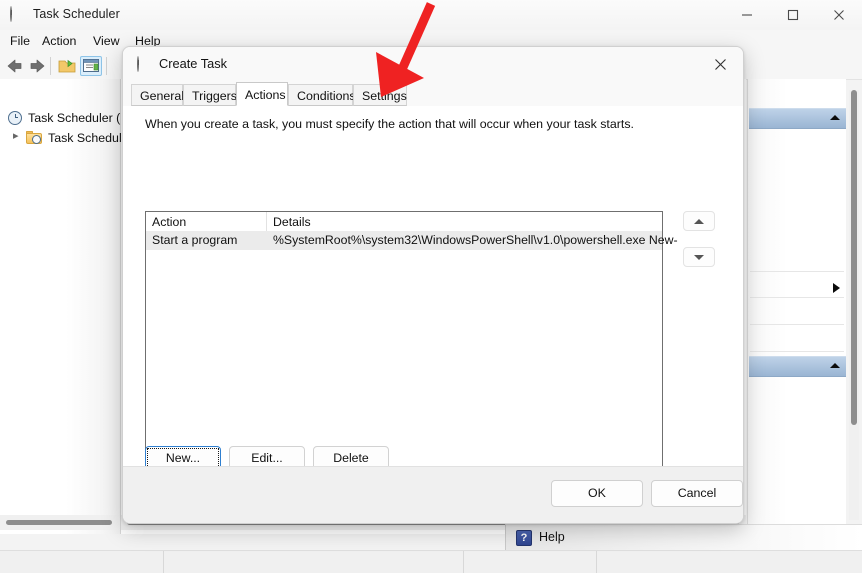 The width and height of the screenshot is (862, 573). Describe the element at coordinates (106, 41) in the screenshot. I see `menu-item-view: View` at that location.